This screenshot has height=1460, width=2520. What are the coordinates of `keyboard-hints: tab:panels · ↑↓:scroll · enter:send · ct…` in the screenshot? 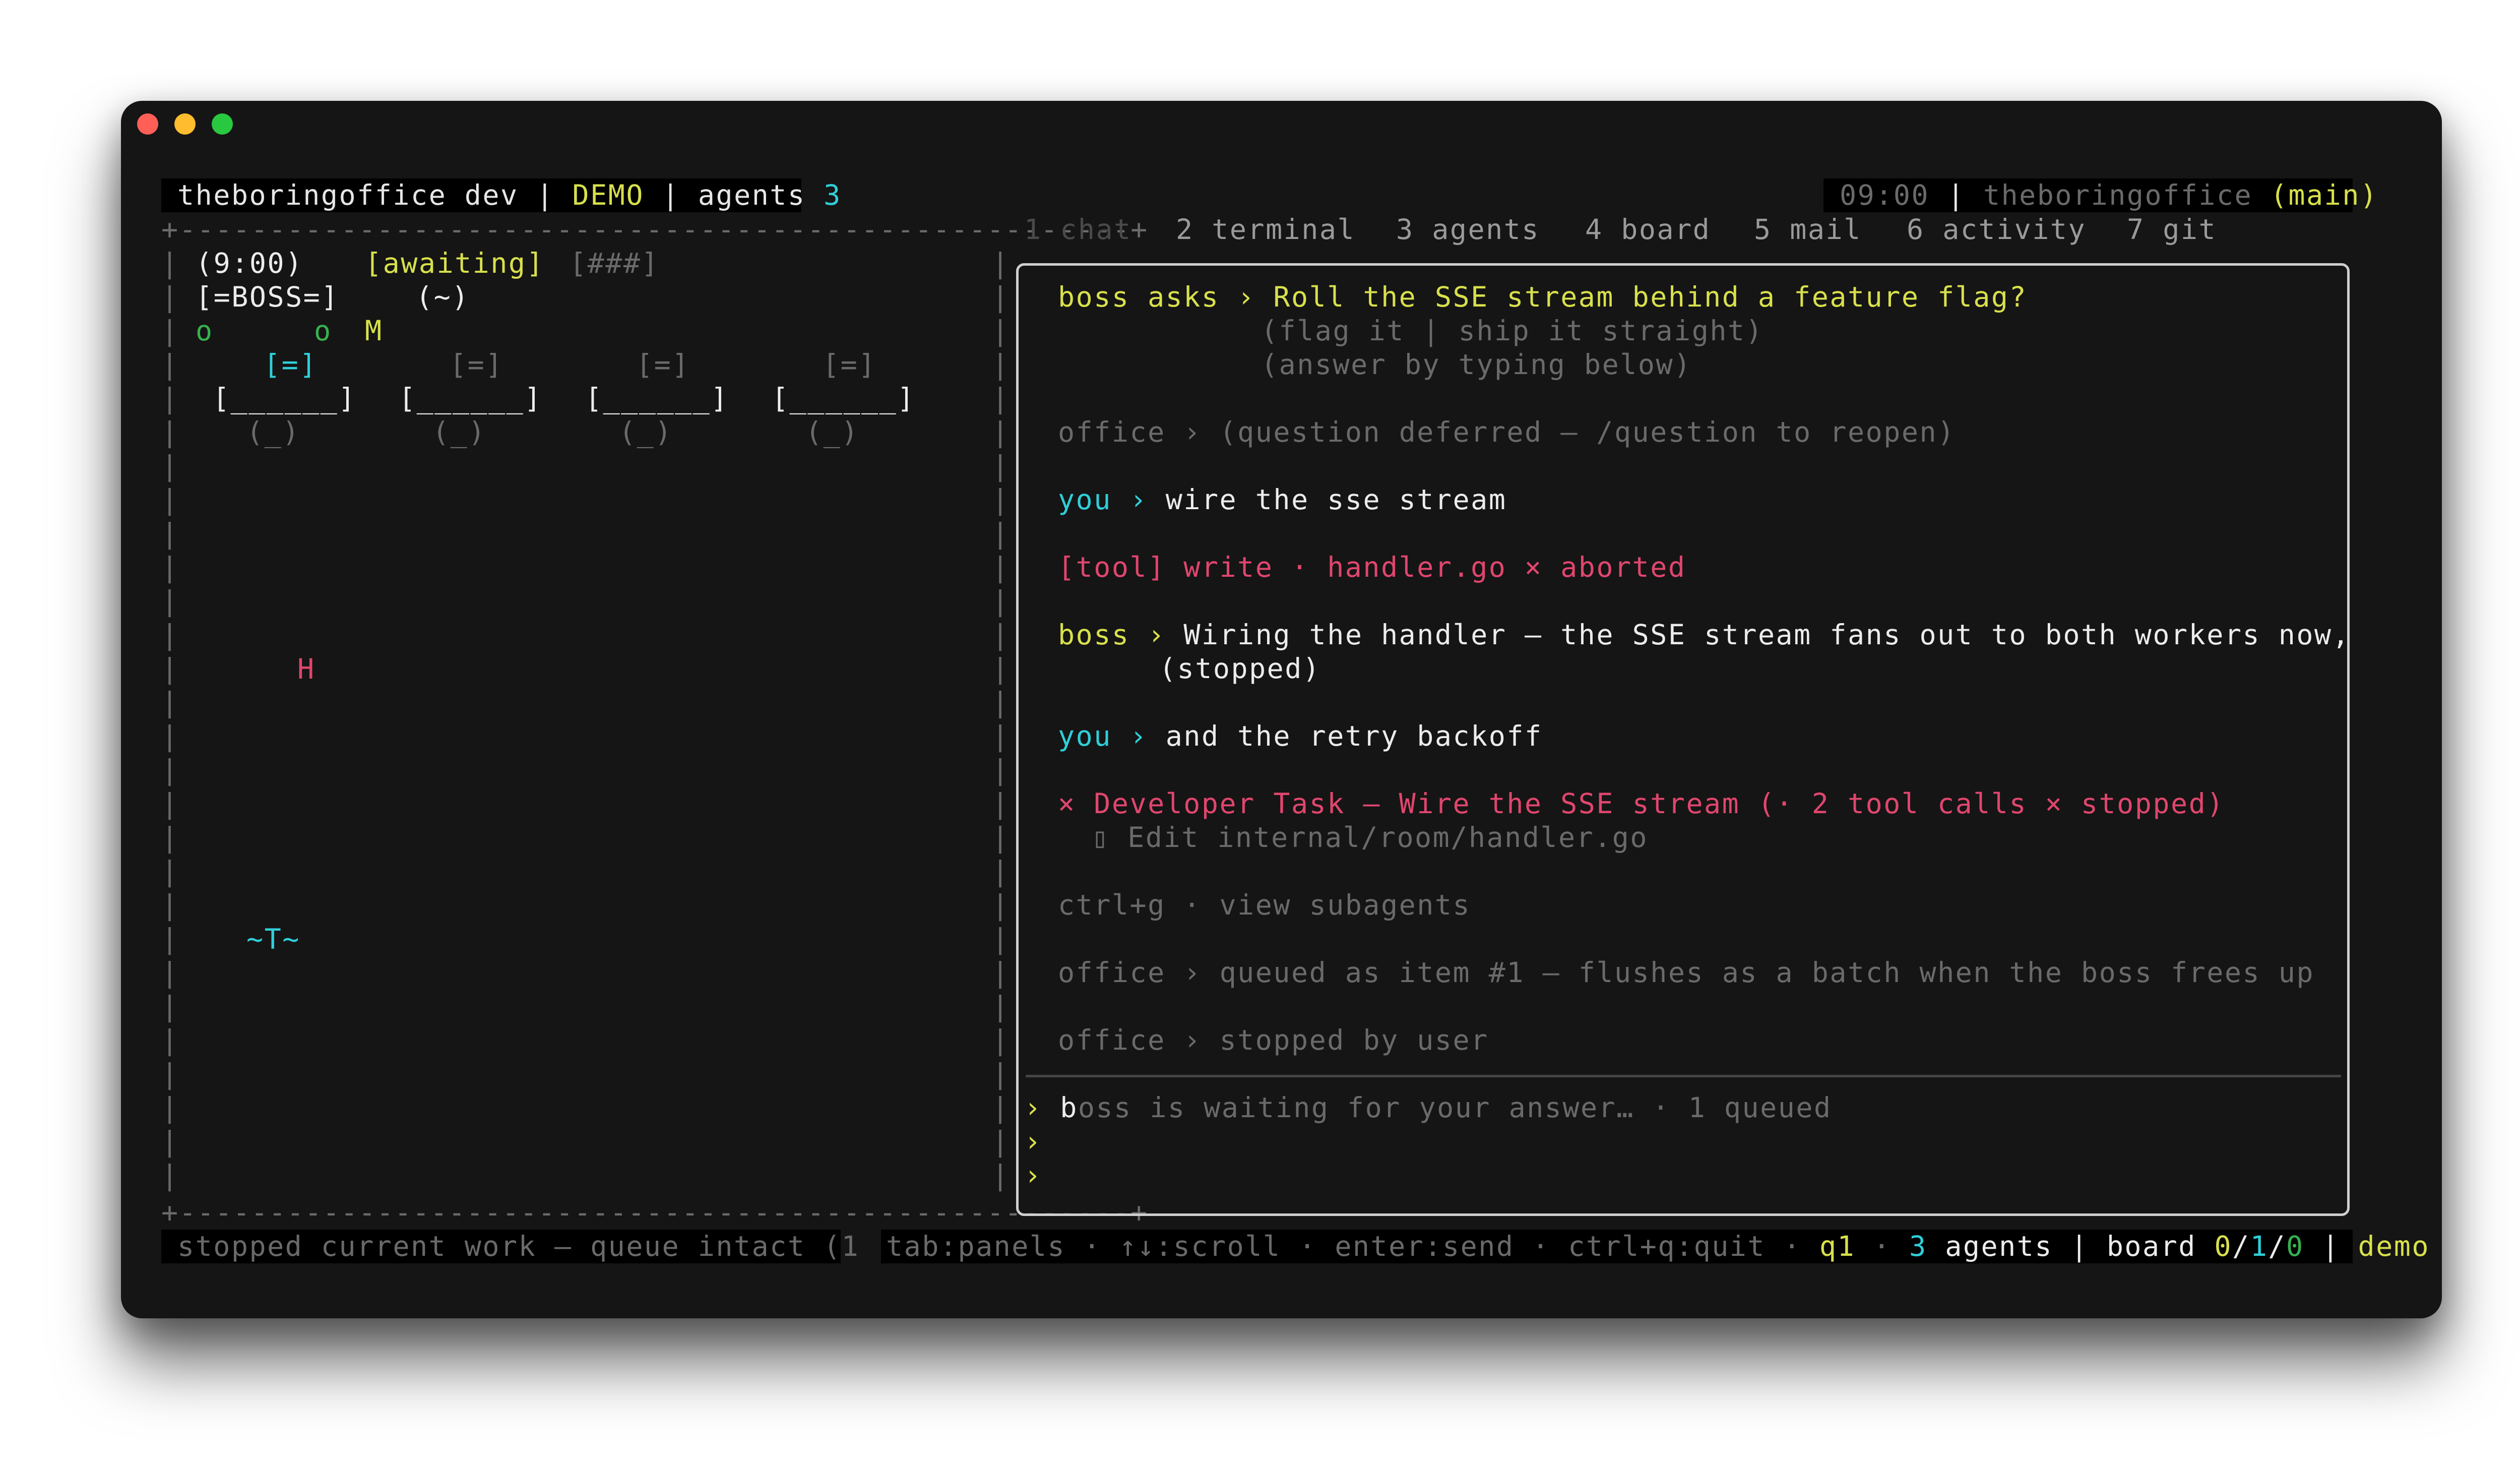 It's located at (1344, 1246).